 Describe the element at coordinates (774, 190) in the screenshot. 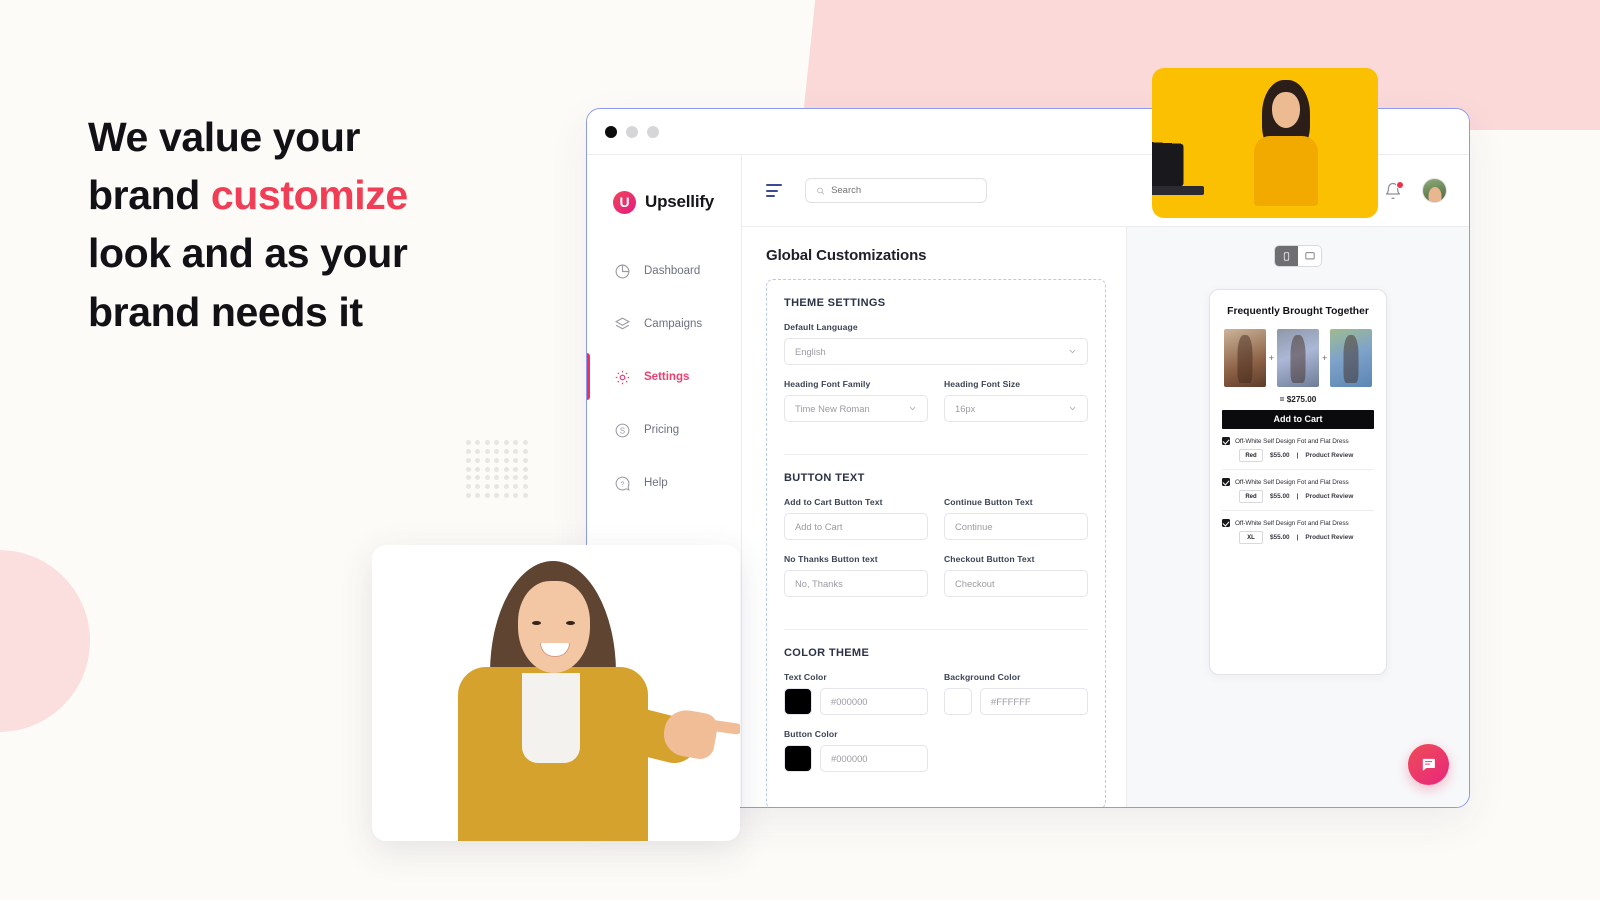

I see `hamburger-icon` at that location.